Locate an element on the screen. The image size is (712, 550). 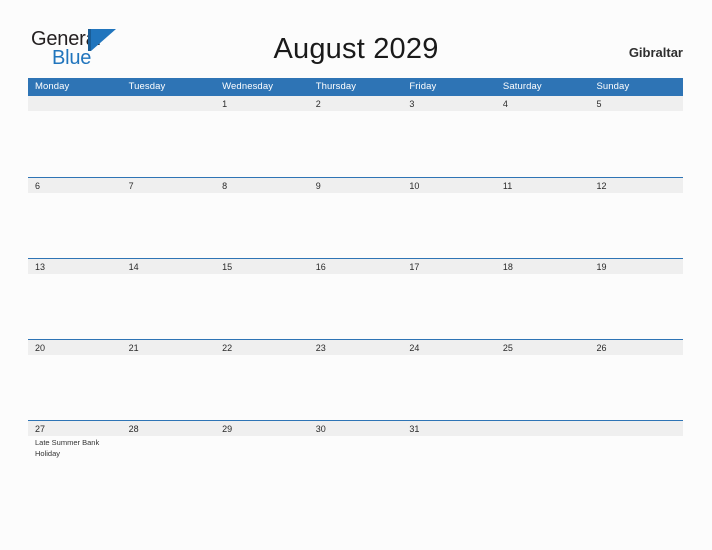
day-cell: 11 is located at coordinates (542, 218).